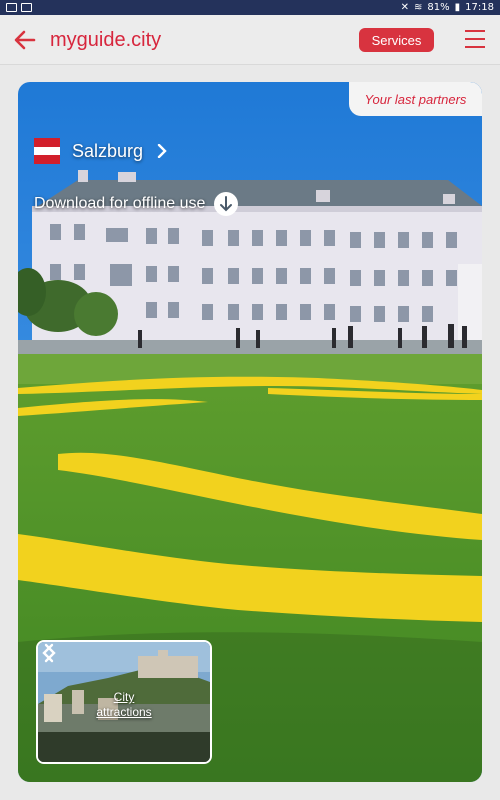 The width and height of the screenshot is (500, 800). What do you see at coordinates (457, 7) in the screenshot?
I see `battery-icon: ▮` at bounding box center [457, 7].